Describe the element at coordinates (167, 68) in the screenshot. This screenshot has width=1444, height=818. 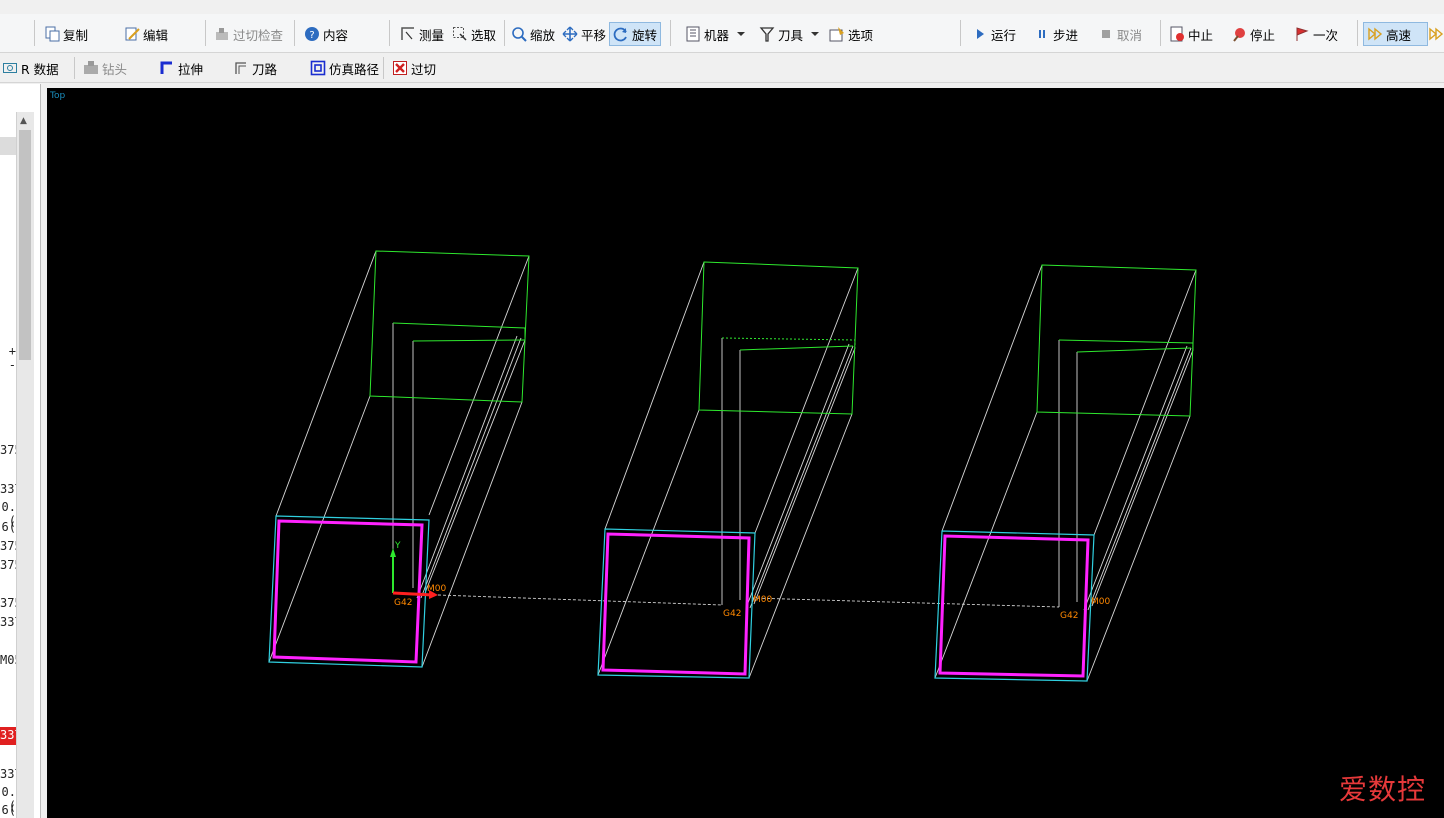
I see `extrude-icon` at that location.